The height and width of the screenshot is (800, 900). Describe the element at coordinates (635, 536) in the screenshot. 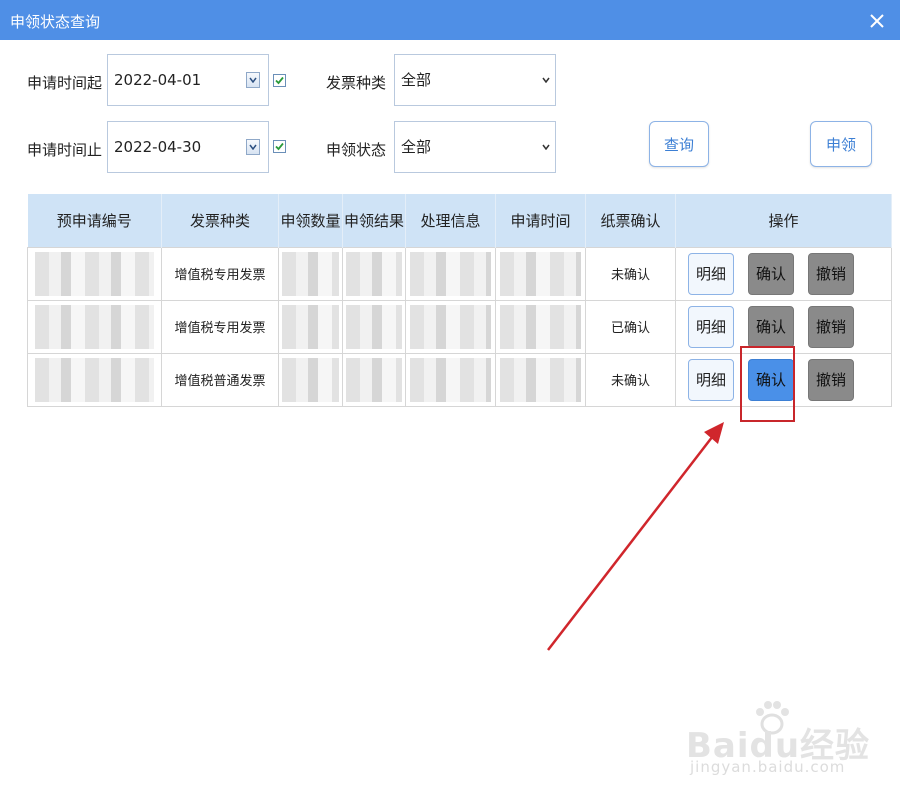

I see `annotation-arrow-icon` at that location.